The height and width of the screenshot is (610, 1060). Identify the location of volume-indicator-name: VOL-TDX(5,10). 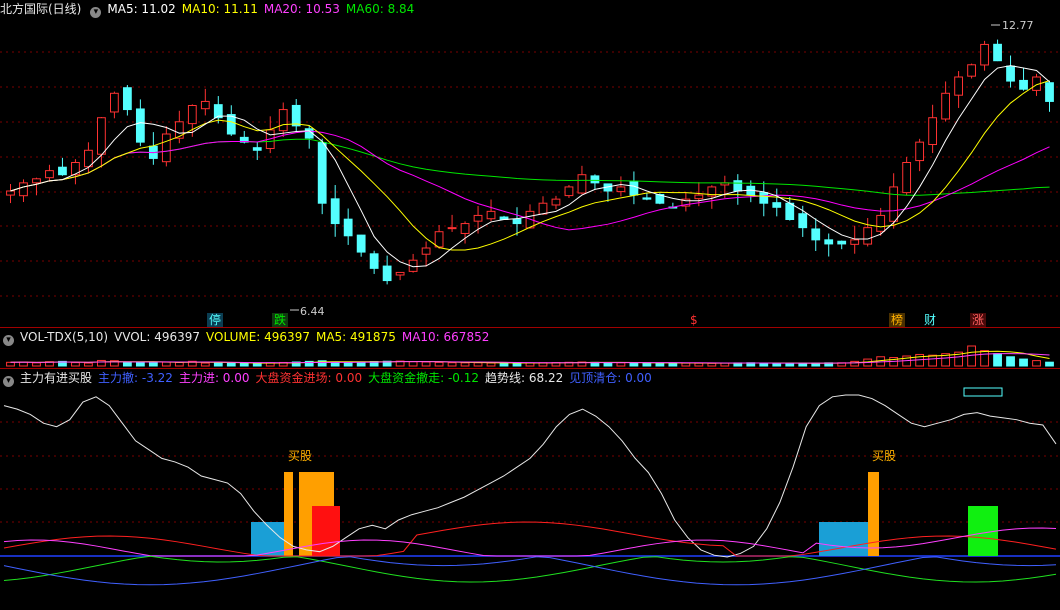
(64, 337).